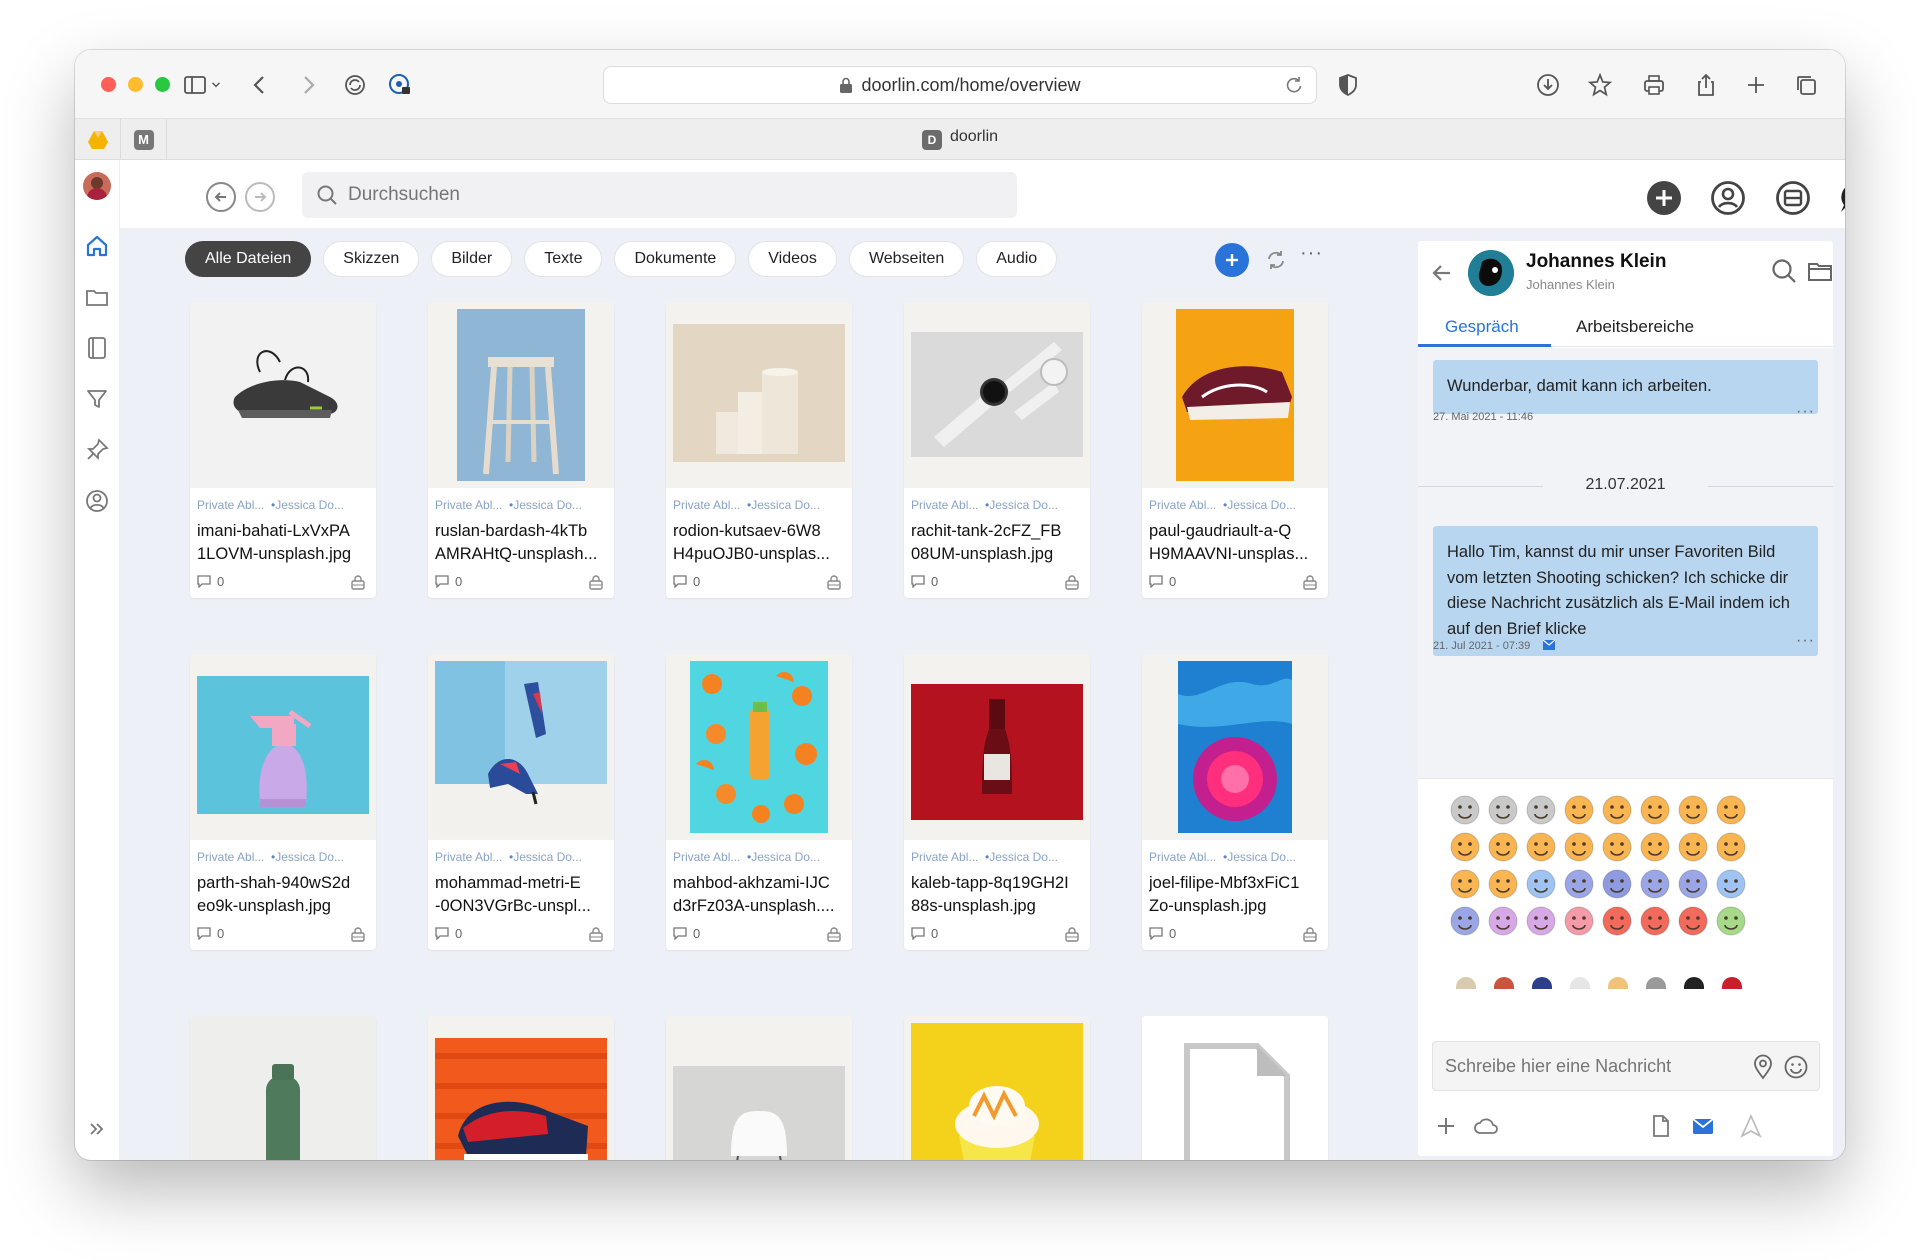 The image size is (1920, 1260). I want to click on pin-icon, so click(97, 450).